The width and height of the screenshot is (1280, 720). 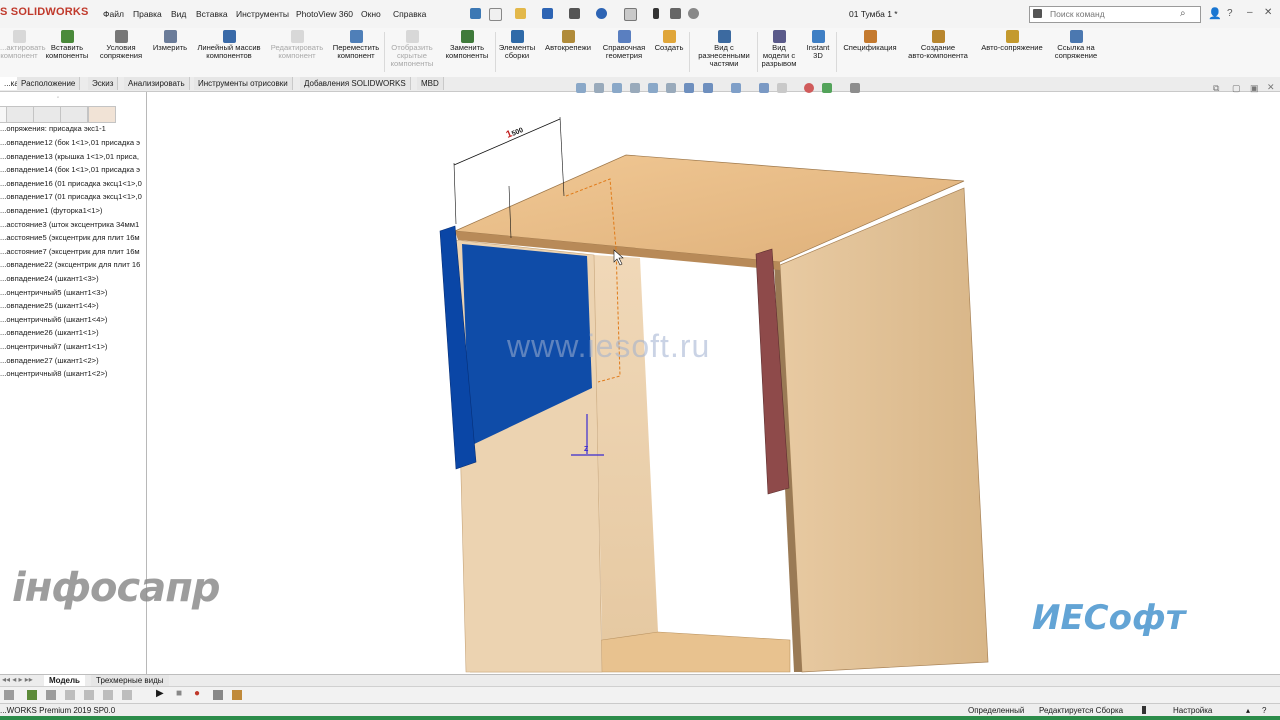 I want to click on view-orientation-icon, so click(x=671, y=88).